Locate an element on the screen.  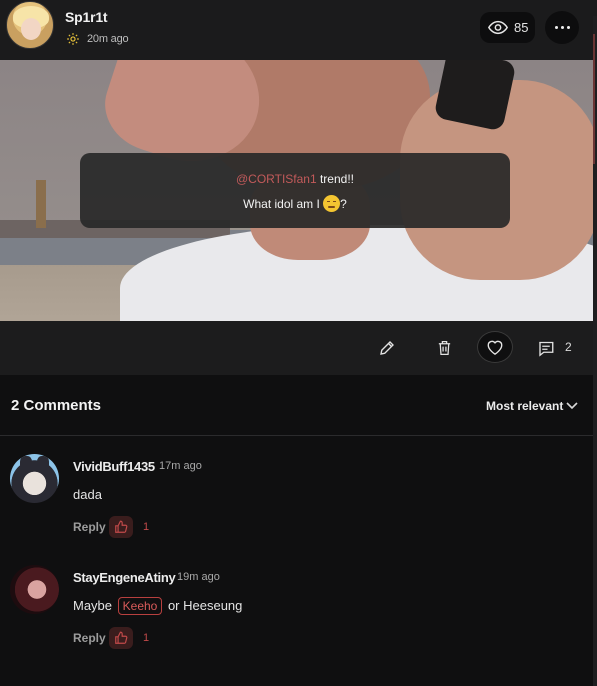
views-count: 85 is located at coordinates (521, 27).